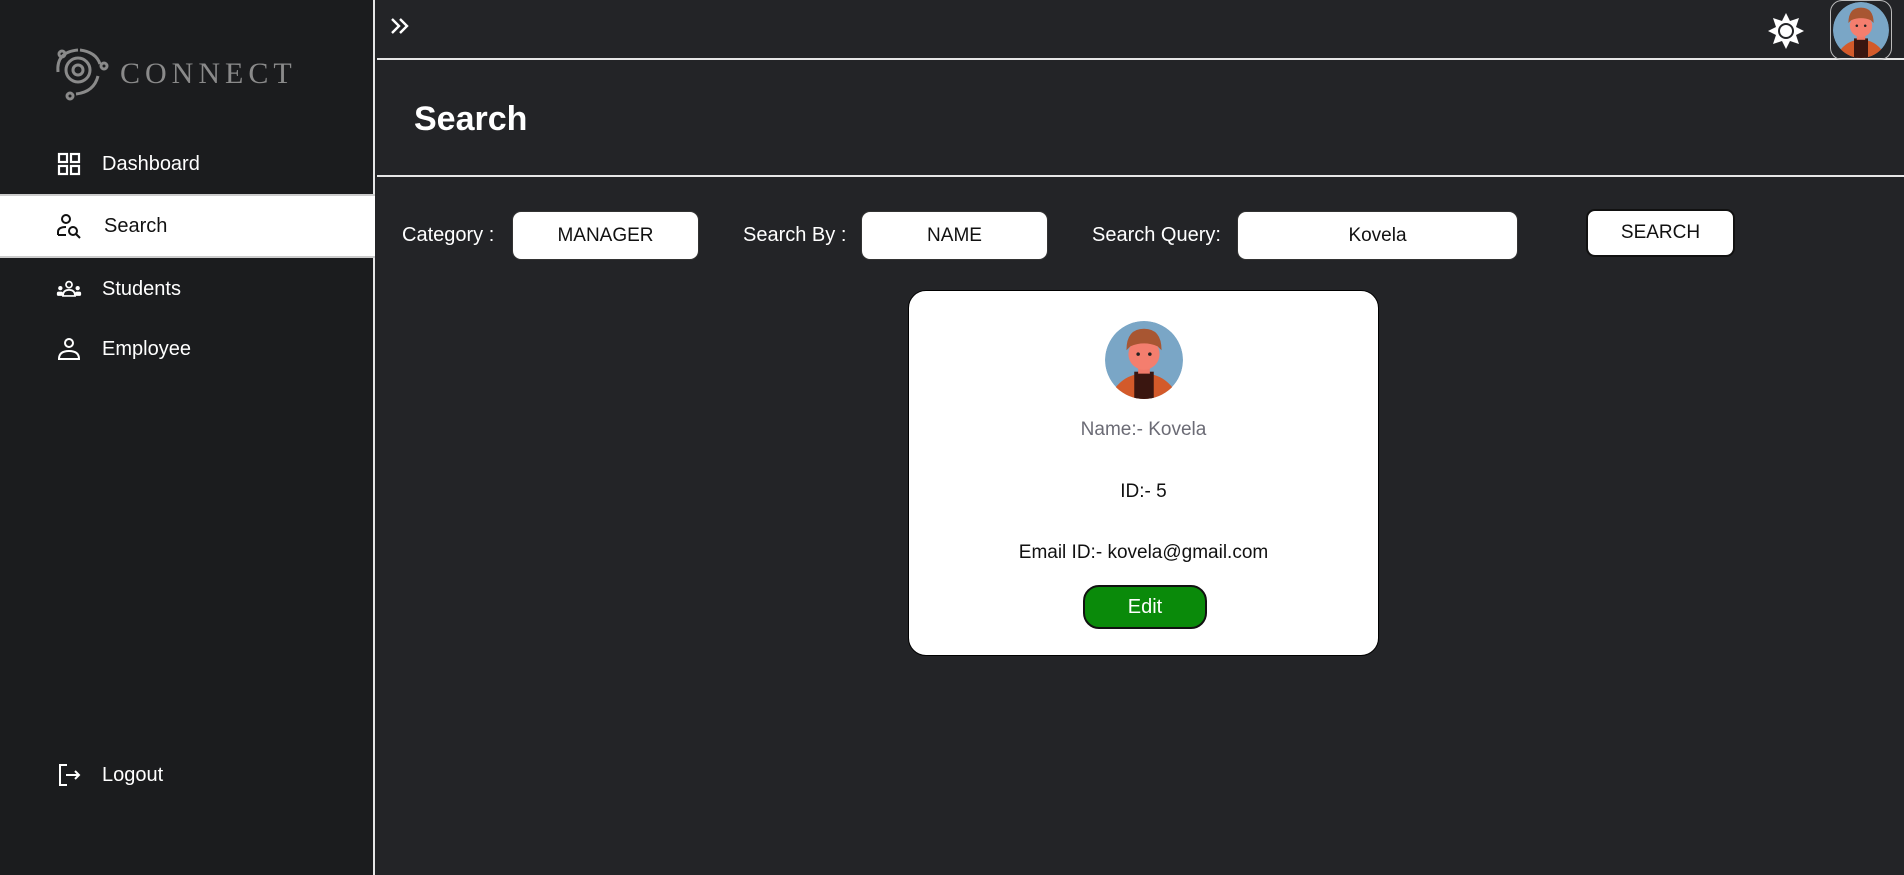 The width and height of the screenshot is (1904, 875). What do you see at coordinates (1156, 235) in the screenshot?
I see `search-query-label: Search Query:` at bounding box center [1156, 235].